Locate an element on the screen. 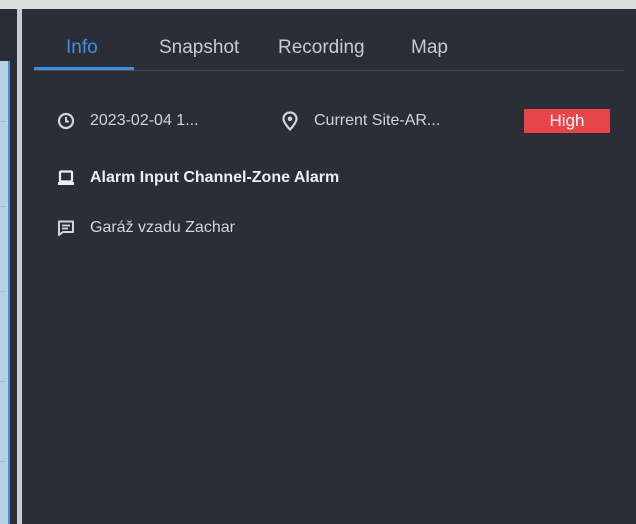  alarm-remark: Garáž vzadu Zachar is located at coordinates (145, 228).